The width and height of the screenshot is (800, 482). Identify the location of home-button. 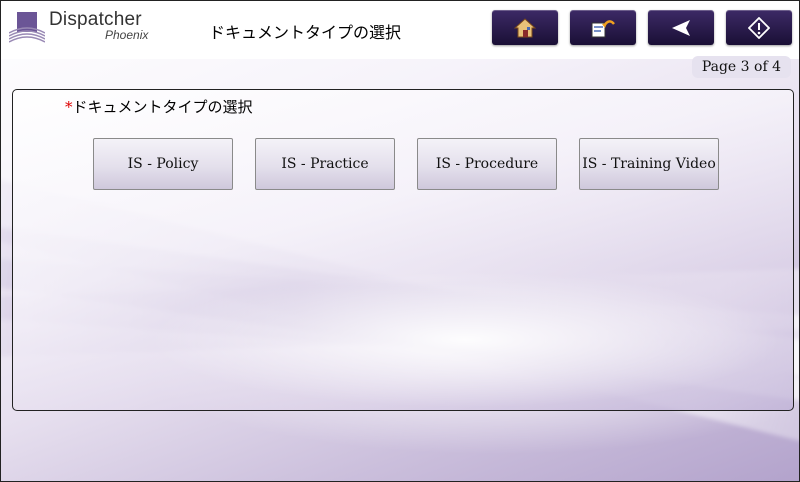
(525, 27).